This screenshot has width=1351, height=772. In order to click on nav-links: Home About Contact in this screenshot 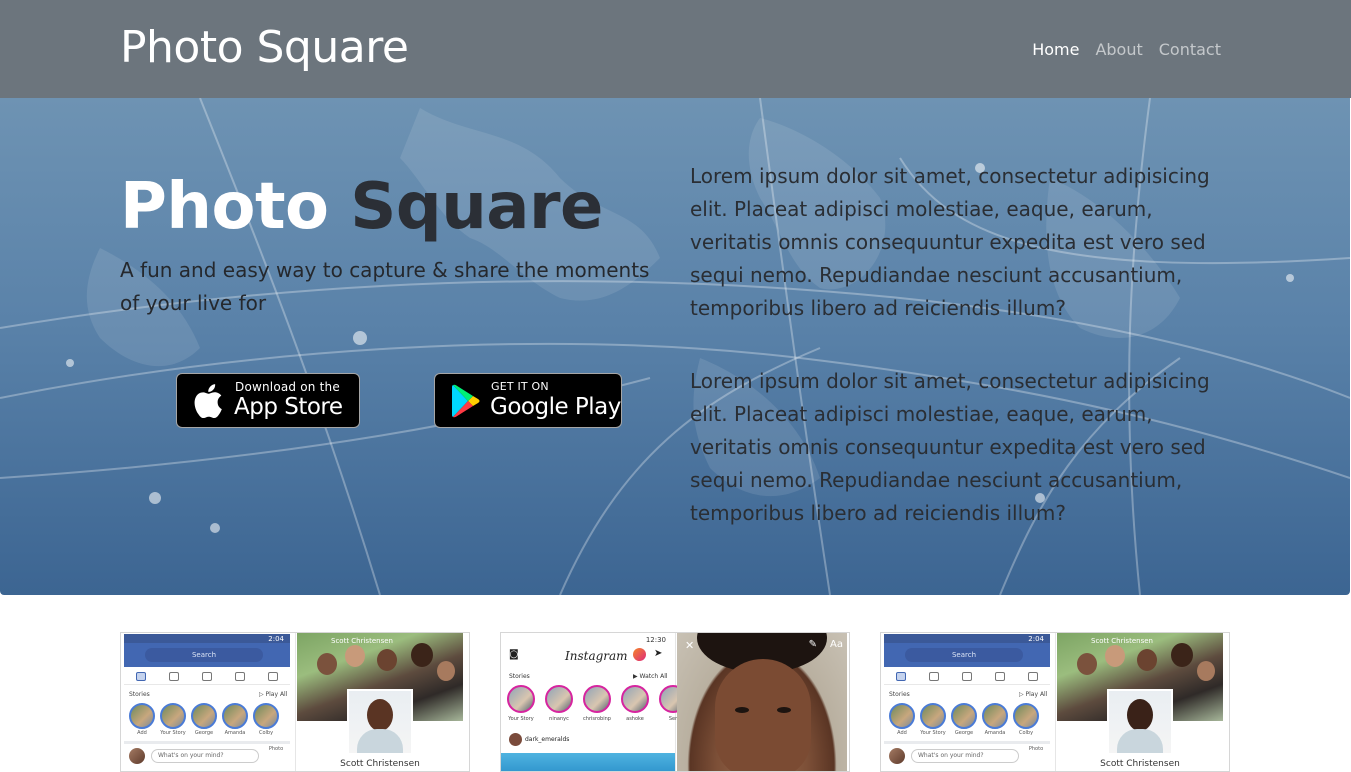, I will do `click(1126, 49)`.